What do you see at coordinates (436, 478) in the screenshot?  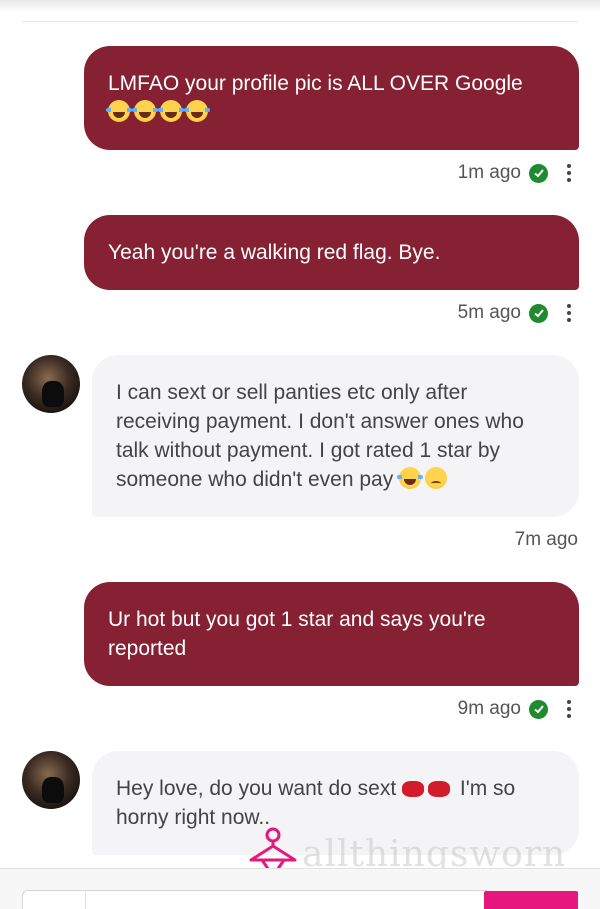 I see `pensive-emoji-icon` at bounding box center [436, 478].